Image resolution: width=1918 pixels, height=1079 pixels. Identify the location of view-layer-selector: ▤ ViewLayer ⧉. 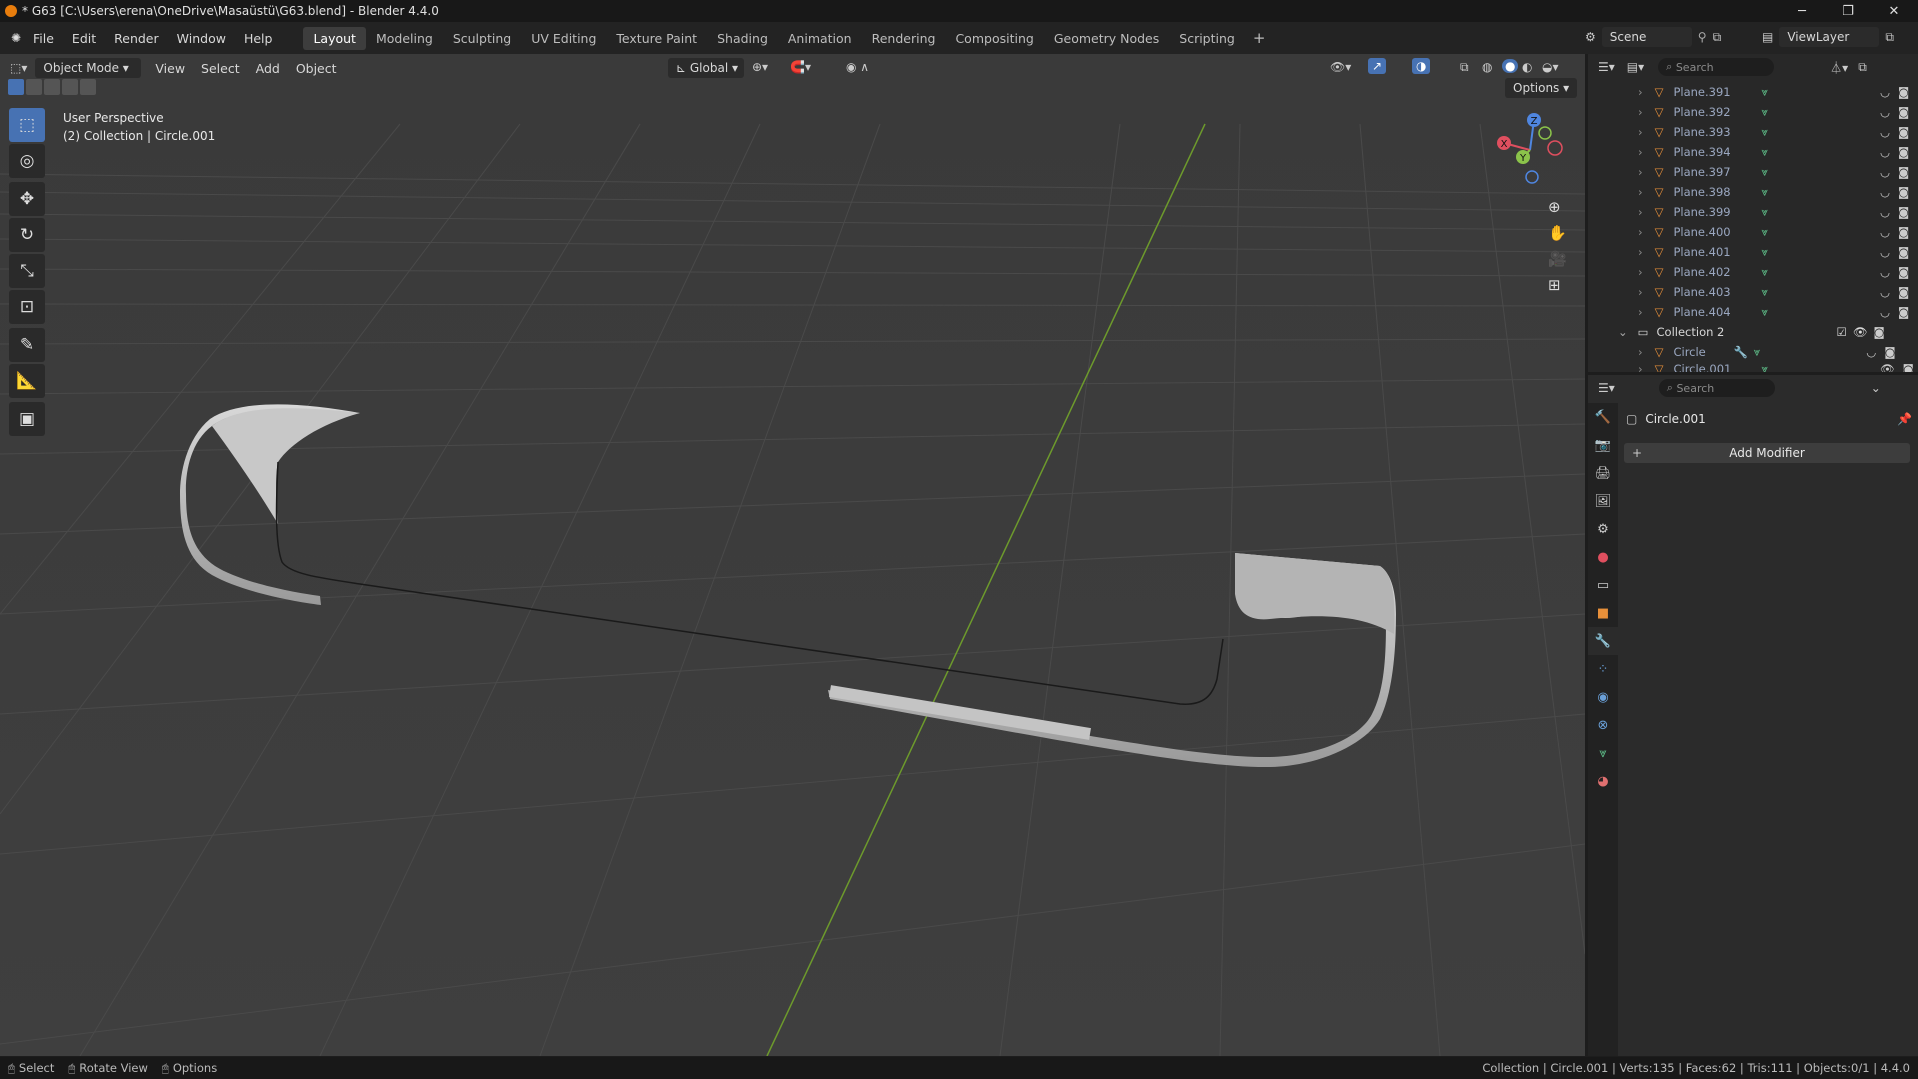
(1828, 37).